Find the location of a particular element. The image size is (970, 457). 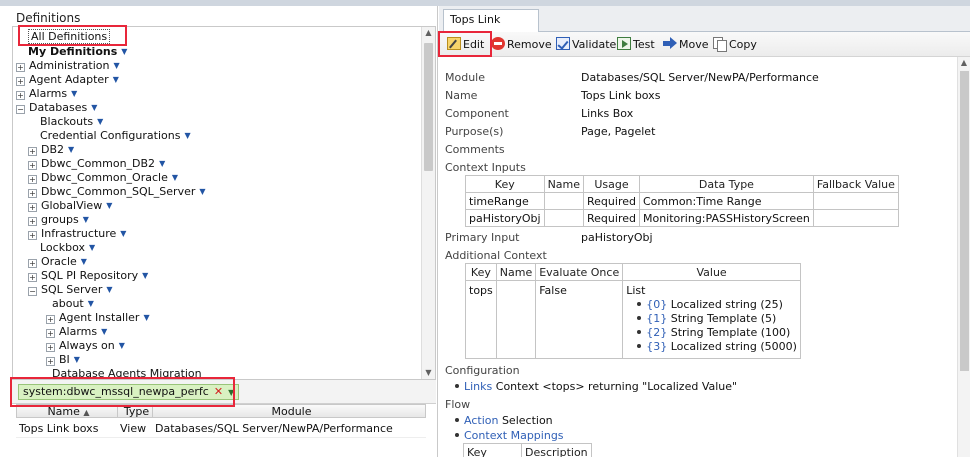

validate-button: Validate is located at coordinates (586, 44).